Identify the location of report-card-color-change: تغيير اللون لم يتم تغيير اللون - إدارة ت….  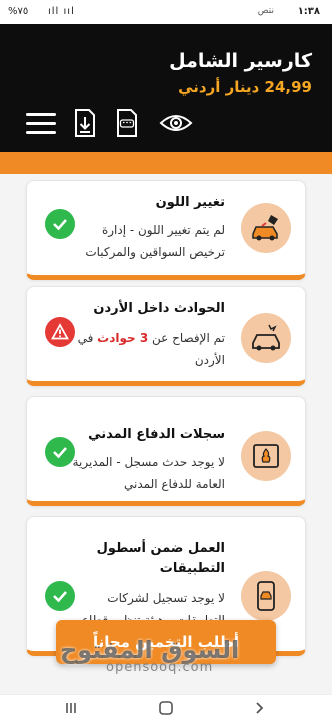
(166, 230).